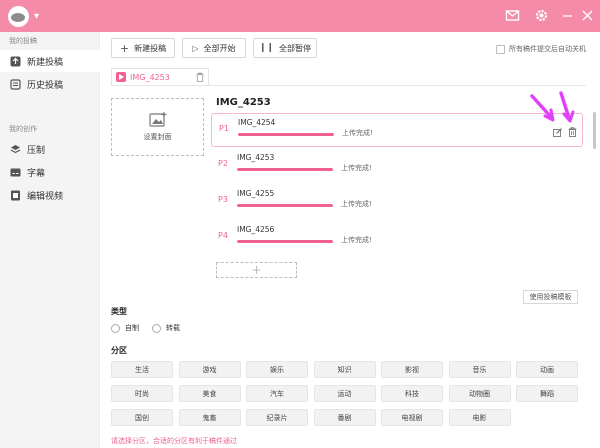  I want to click on part-number: P2, so click(223, 163).